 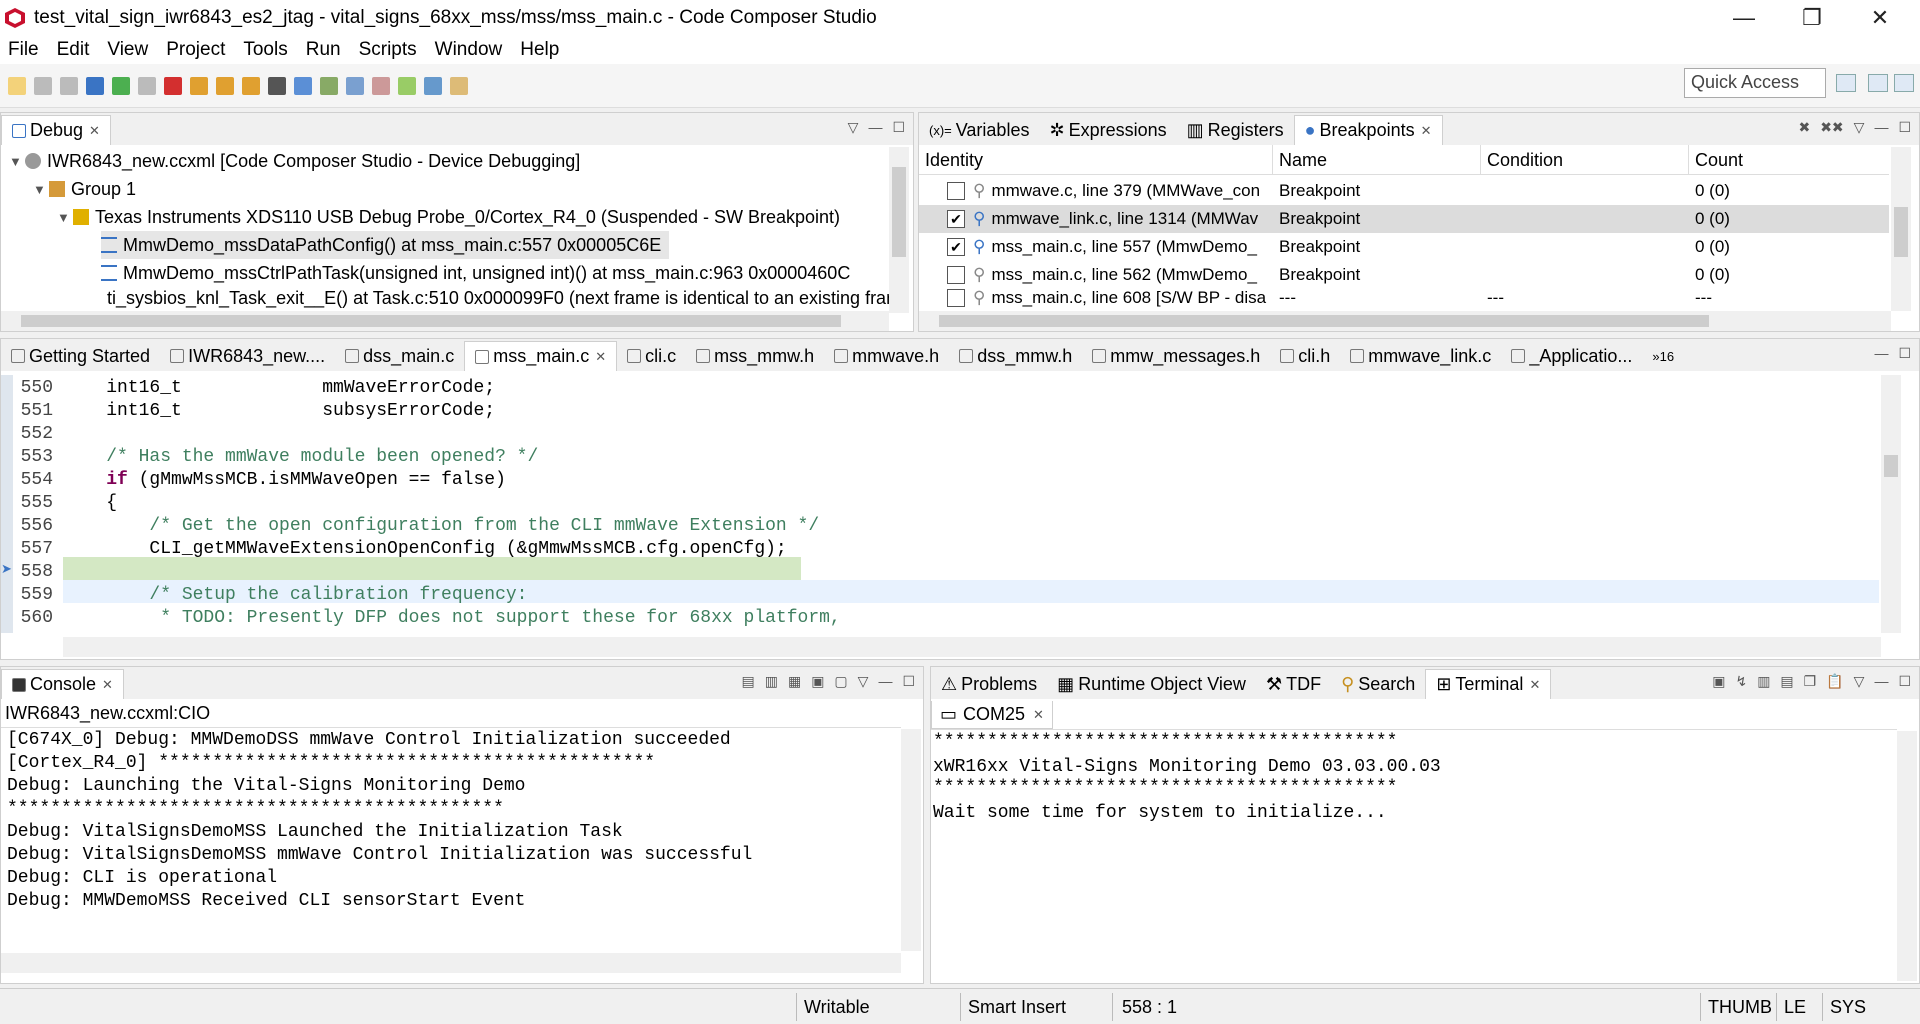 What do you see at coordinates (1755, 83) in the screenshot?
I see `quick-access-input: Quick Access` at bounding box center [1755, 83].